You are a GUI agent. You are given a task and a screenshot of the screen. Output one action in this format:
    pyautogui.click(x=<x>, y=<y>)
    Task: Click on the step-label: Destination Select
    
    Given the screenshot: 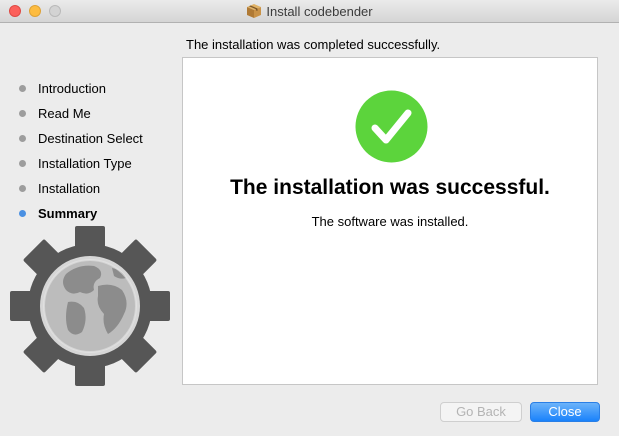 What is the action you would take?
    pyautogui.click(x=90, y=138)
    